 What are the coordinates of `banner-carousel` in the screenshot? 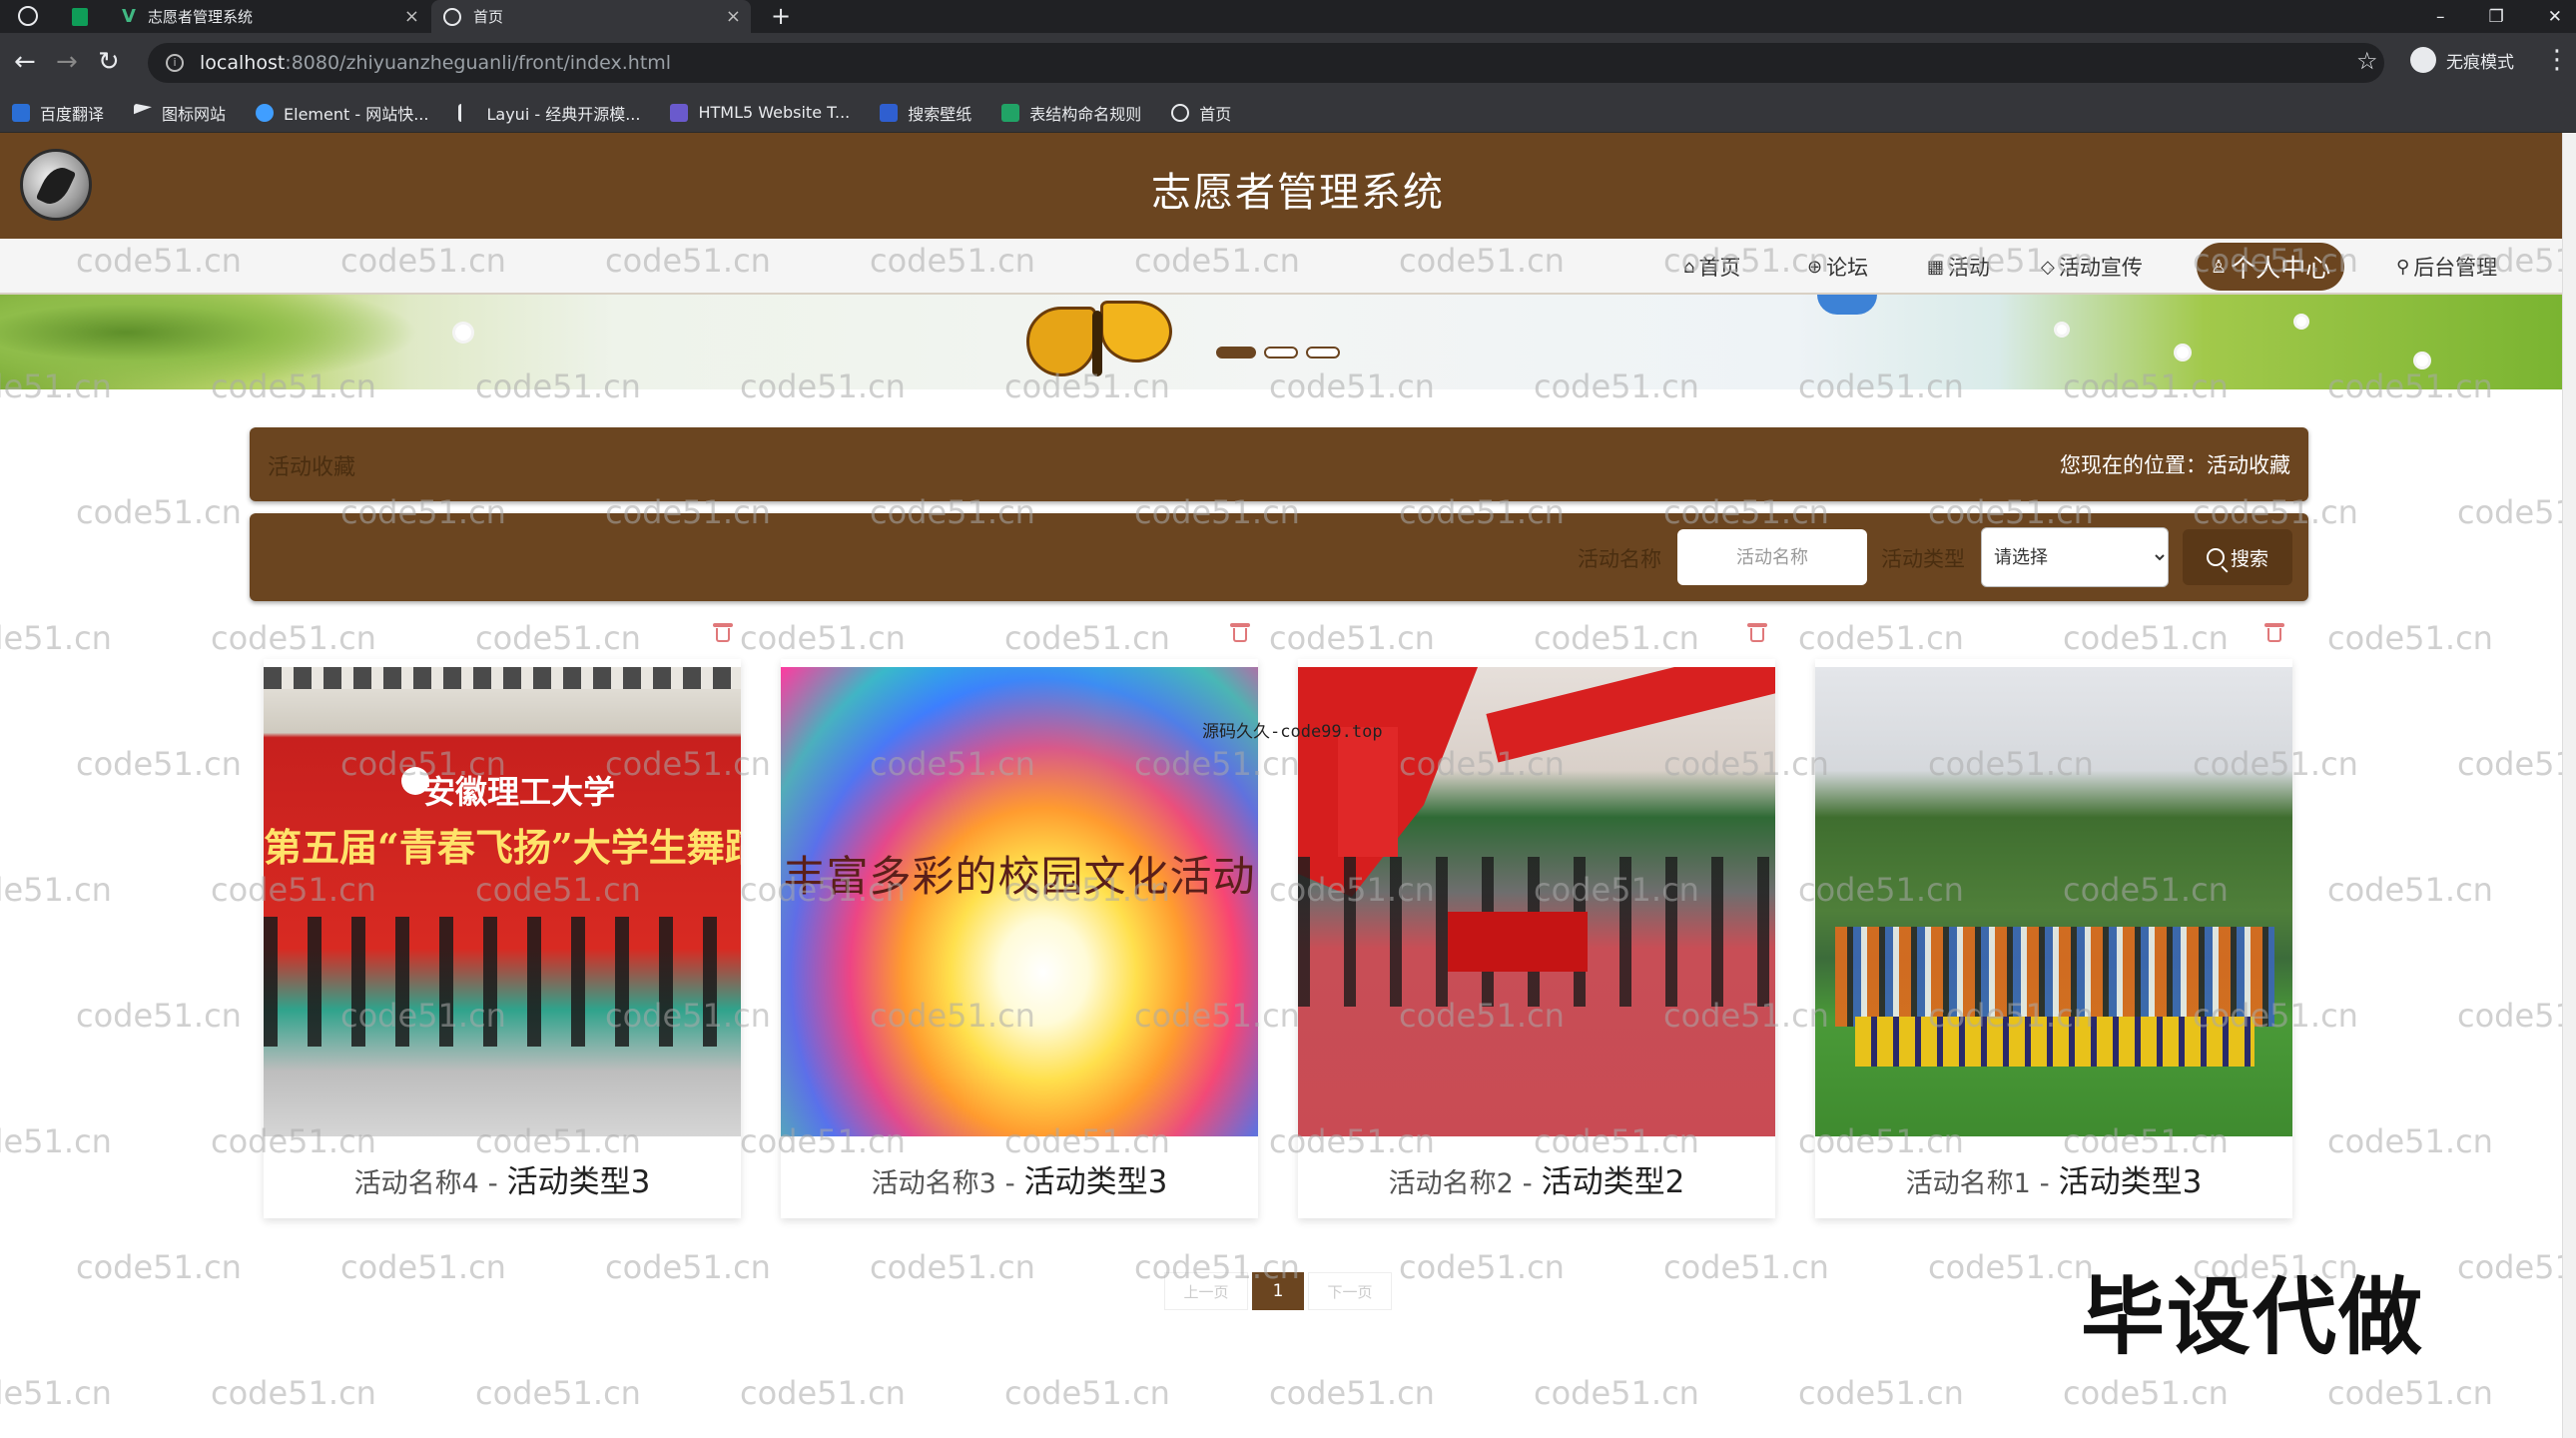 It's located at (1281, 342).